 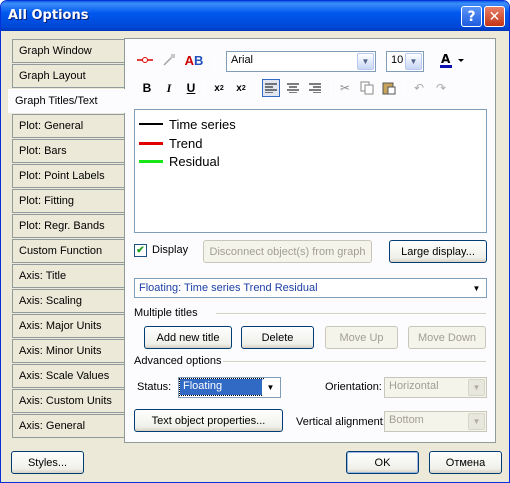 What do you see at coordinates (186, 143) in the screenshot?
I see `text-line-label: Trend` at bounding box center [186, 143].